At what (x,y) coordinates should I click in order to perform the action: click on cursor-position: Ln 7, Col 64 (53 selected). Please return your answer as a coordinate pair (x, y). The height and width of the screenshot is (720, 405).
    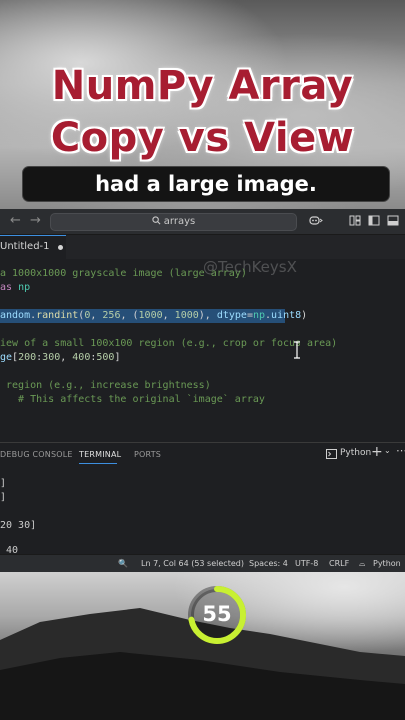
    Looking at the image, I should click on (192, 563).